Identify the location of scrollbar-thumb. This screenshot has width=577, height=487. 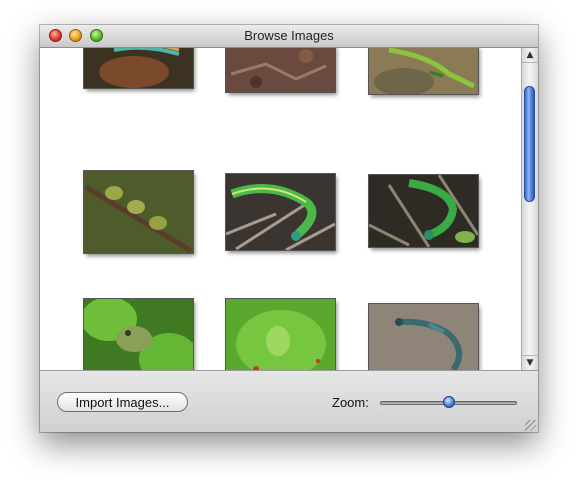
(529, 144).